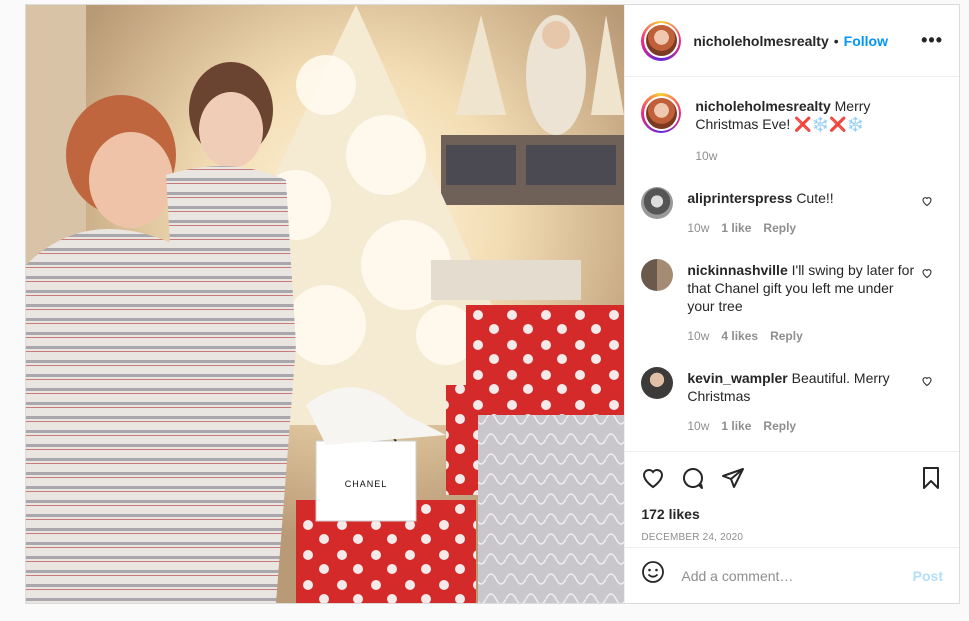  I want to click on comment-username: kevin_wampler, so click(737, 378).